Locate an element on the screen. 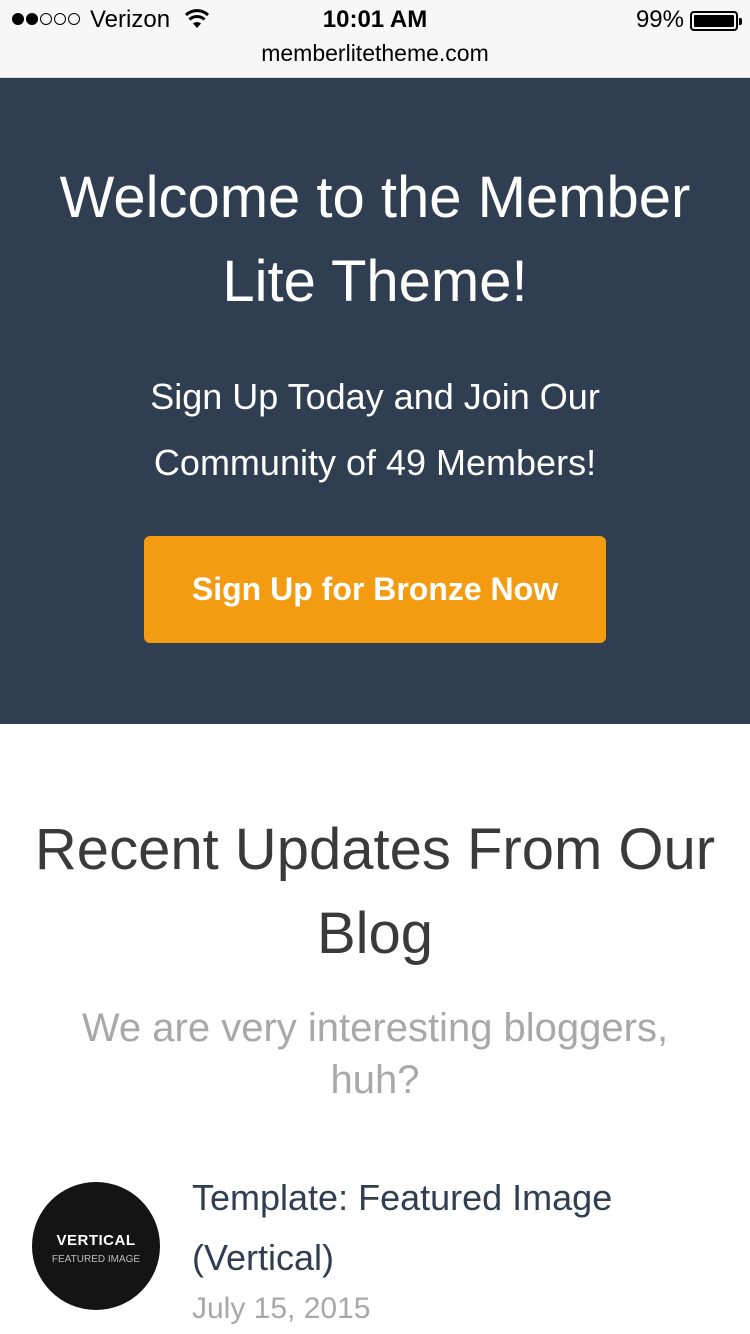  thumbnail-title: VERTICAL is located at coordinates (96, 1240).